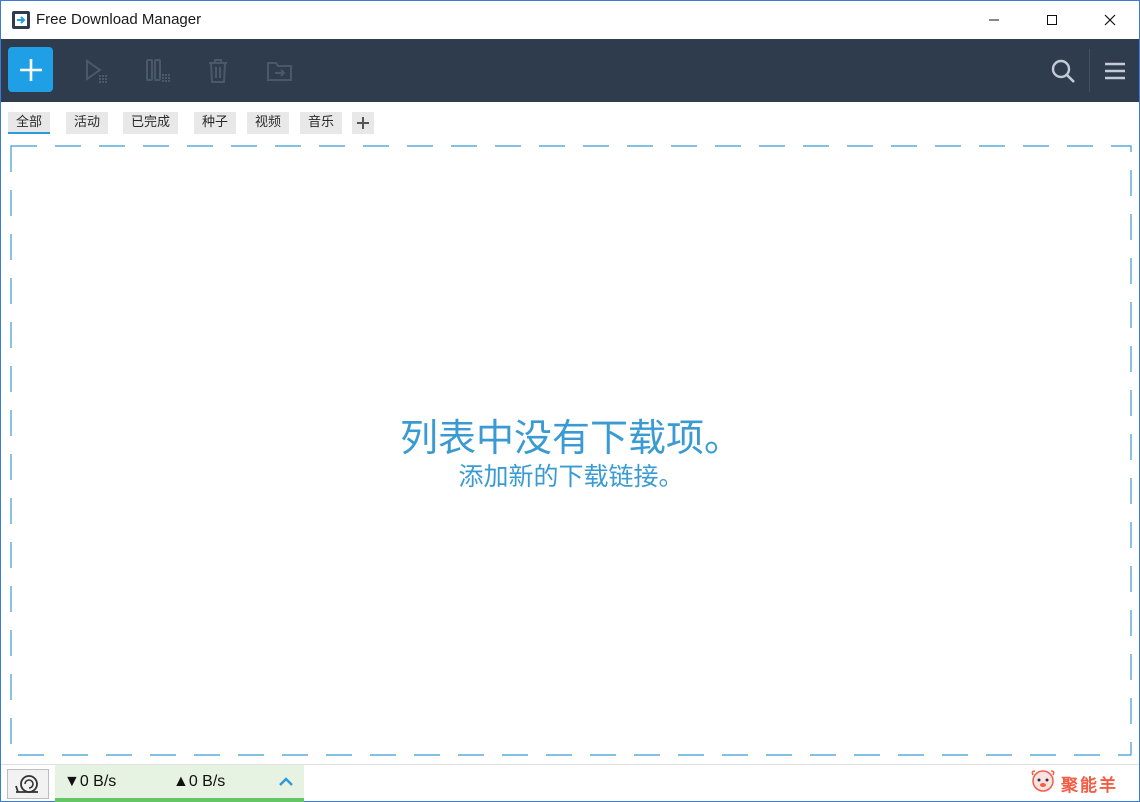  Describe the element at coordinates (321, 123) in the screenshot. I see `tab-music: 音乐` at that location.